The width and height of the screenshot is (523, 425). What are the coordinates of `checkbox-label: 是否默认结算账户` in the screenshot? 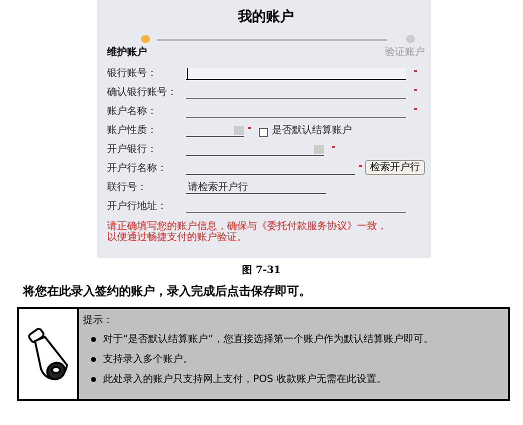 It's located at (312, 130).